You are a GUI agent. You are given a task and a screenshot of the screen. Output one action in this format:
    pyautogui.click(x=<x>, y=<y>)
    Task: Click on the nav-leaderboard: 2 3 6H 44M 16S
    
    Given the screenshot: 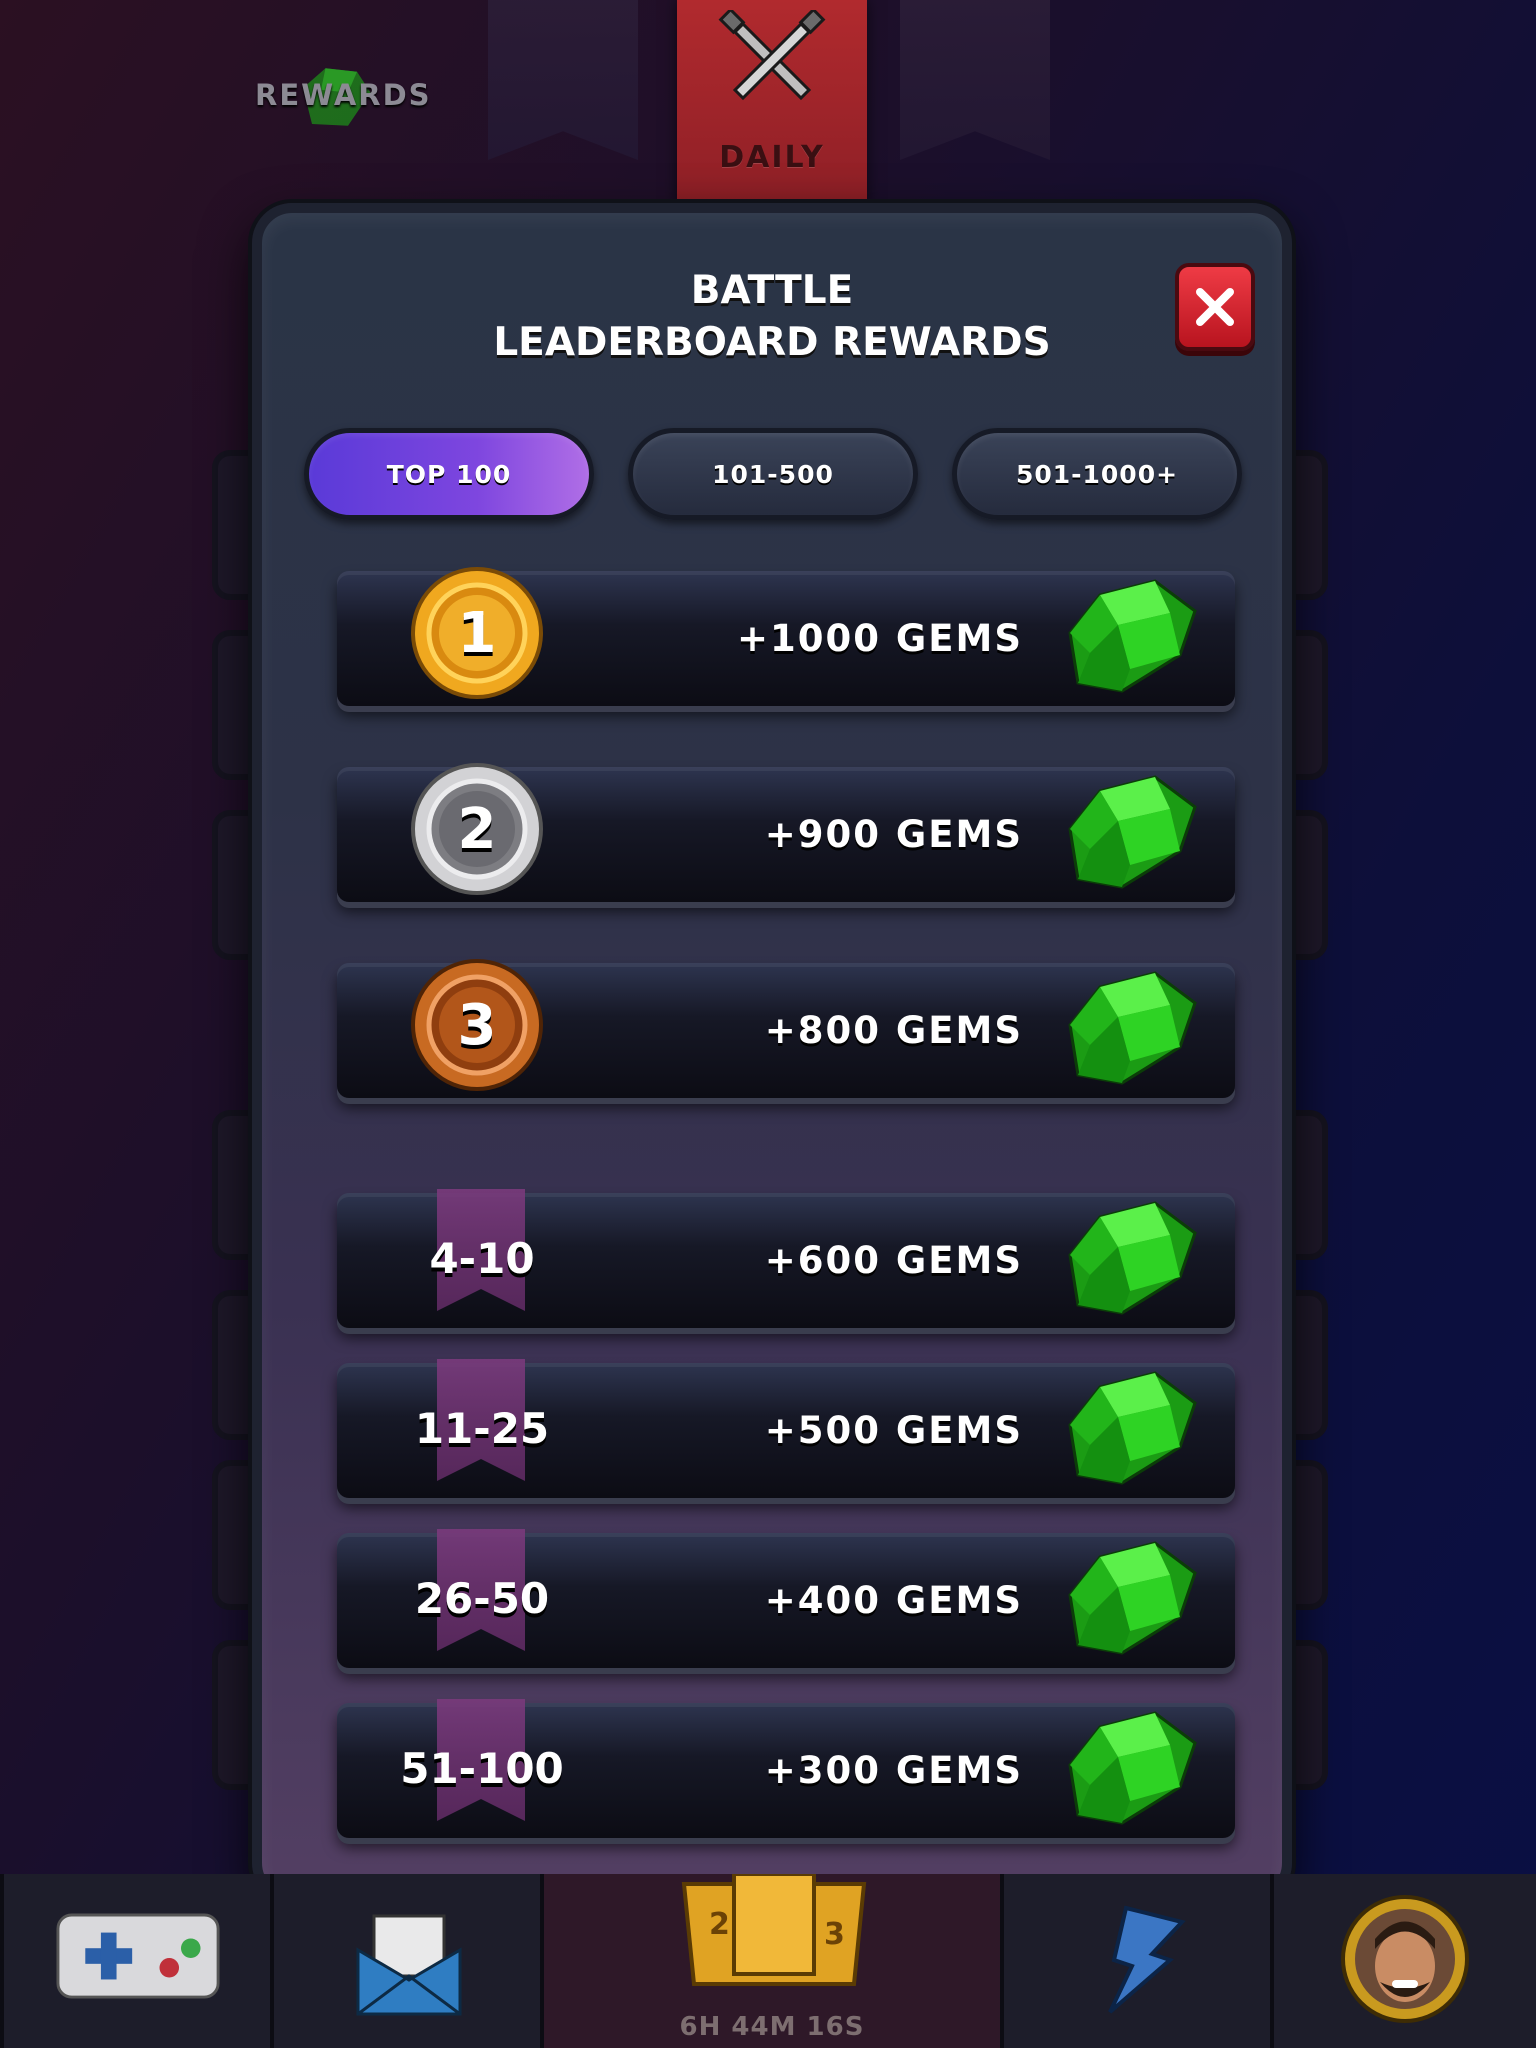 What is the action you would take?
    pyautogui.click(x=770, y=1961)
    